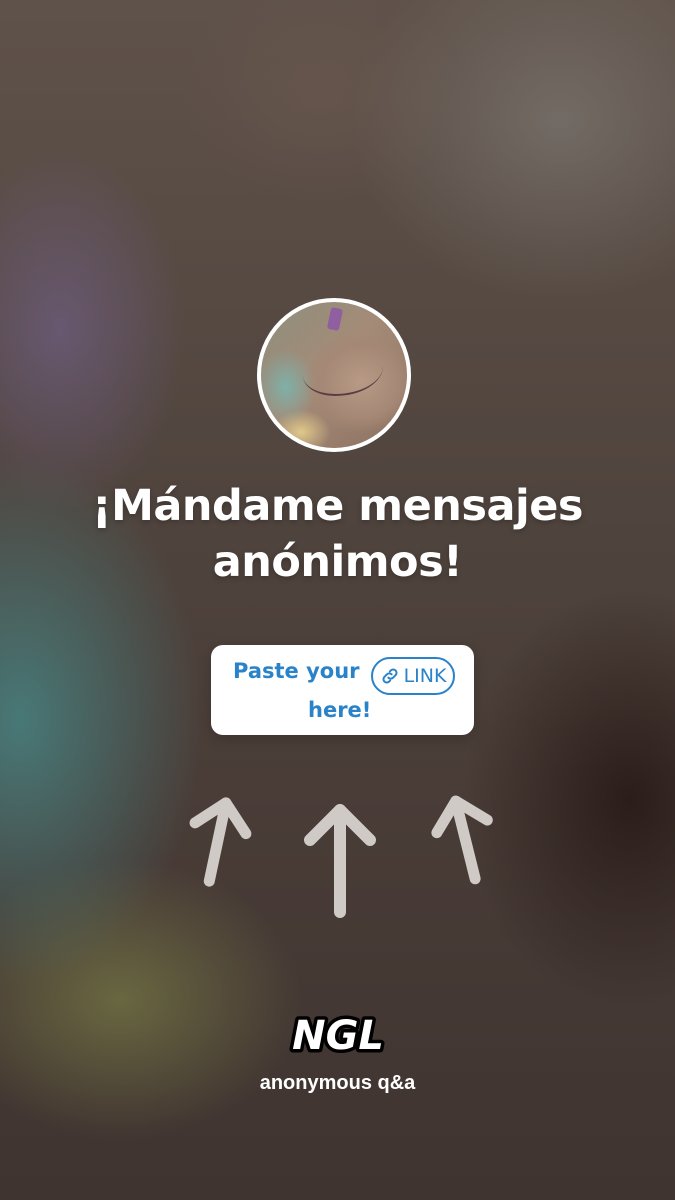  What do you see at coordinates (337, 1083) in the screenshot?
I see `tagline: anonymous q&a` at bounding box center [337, 1083].